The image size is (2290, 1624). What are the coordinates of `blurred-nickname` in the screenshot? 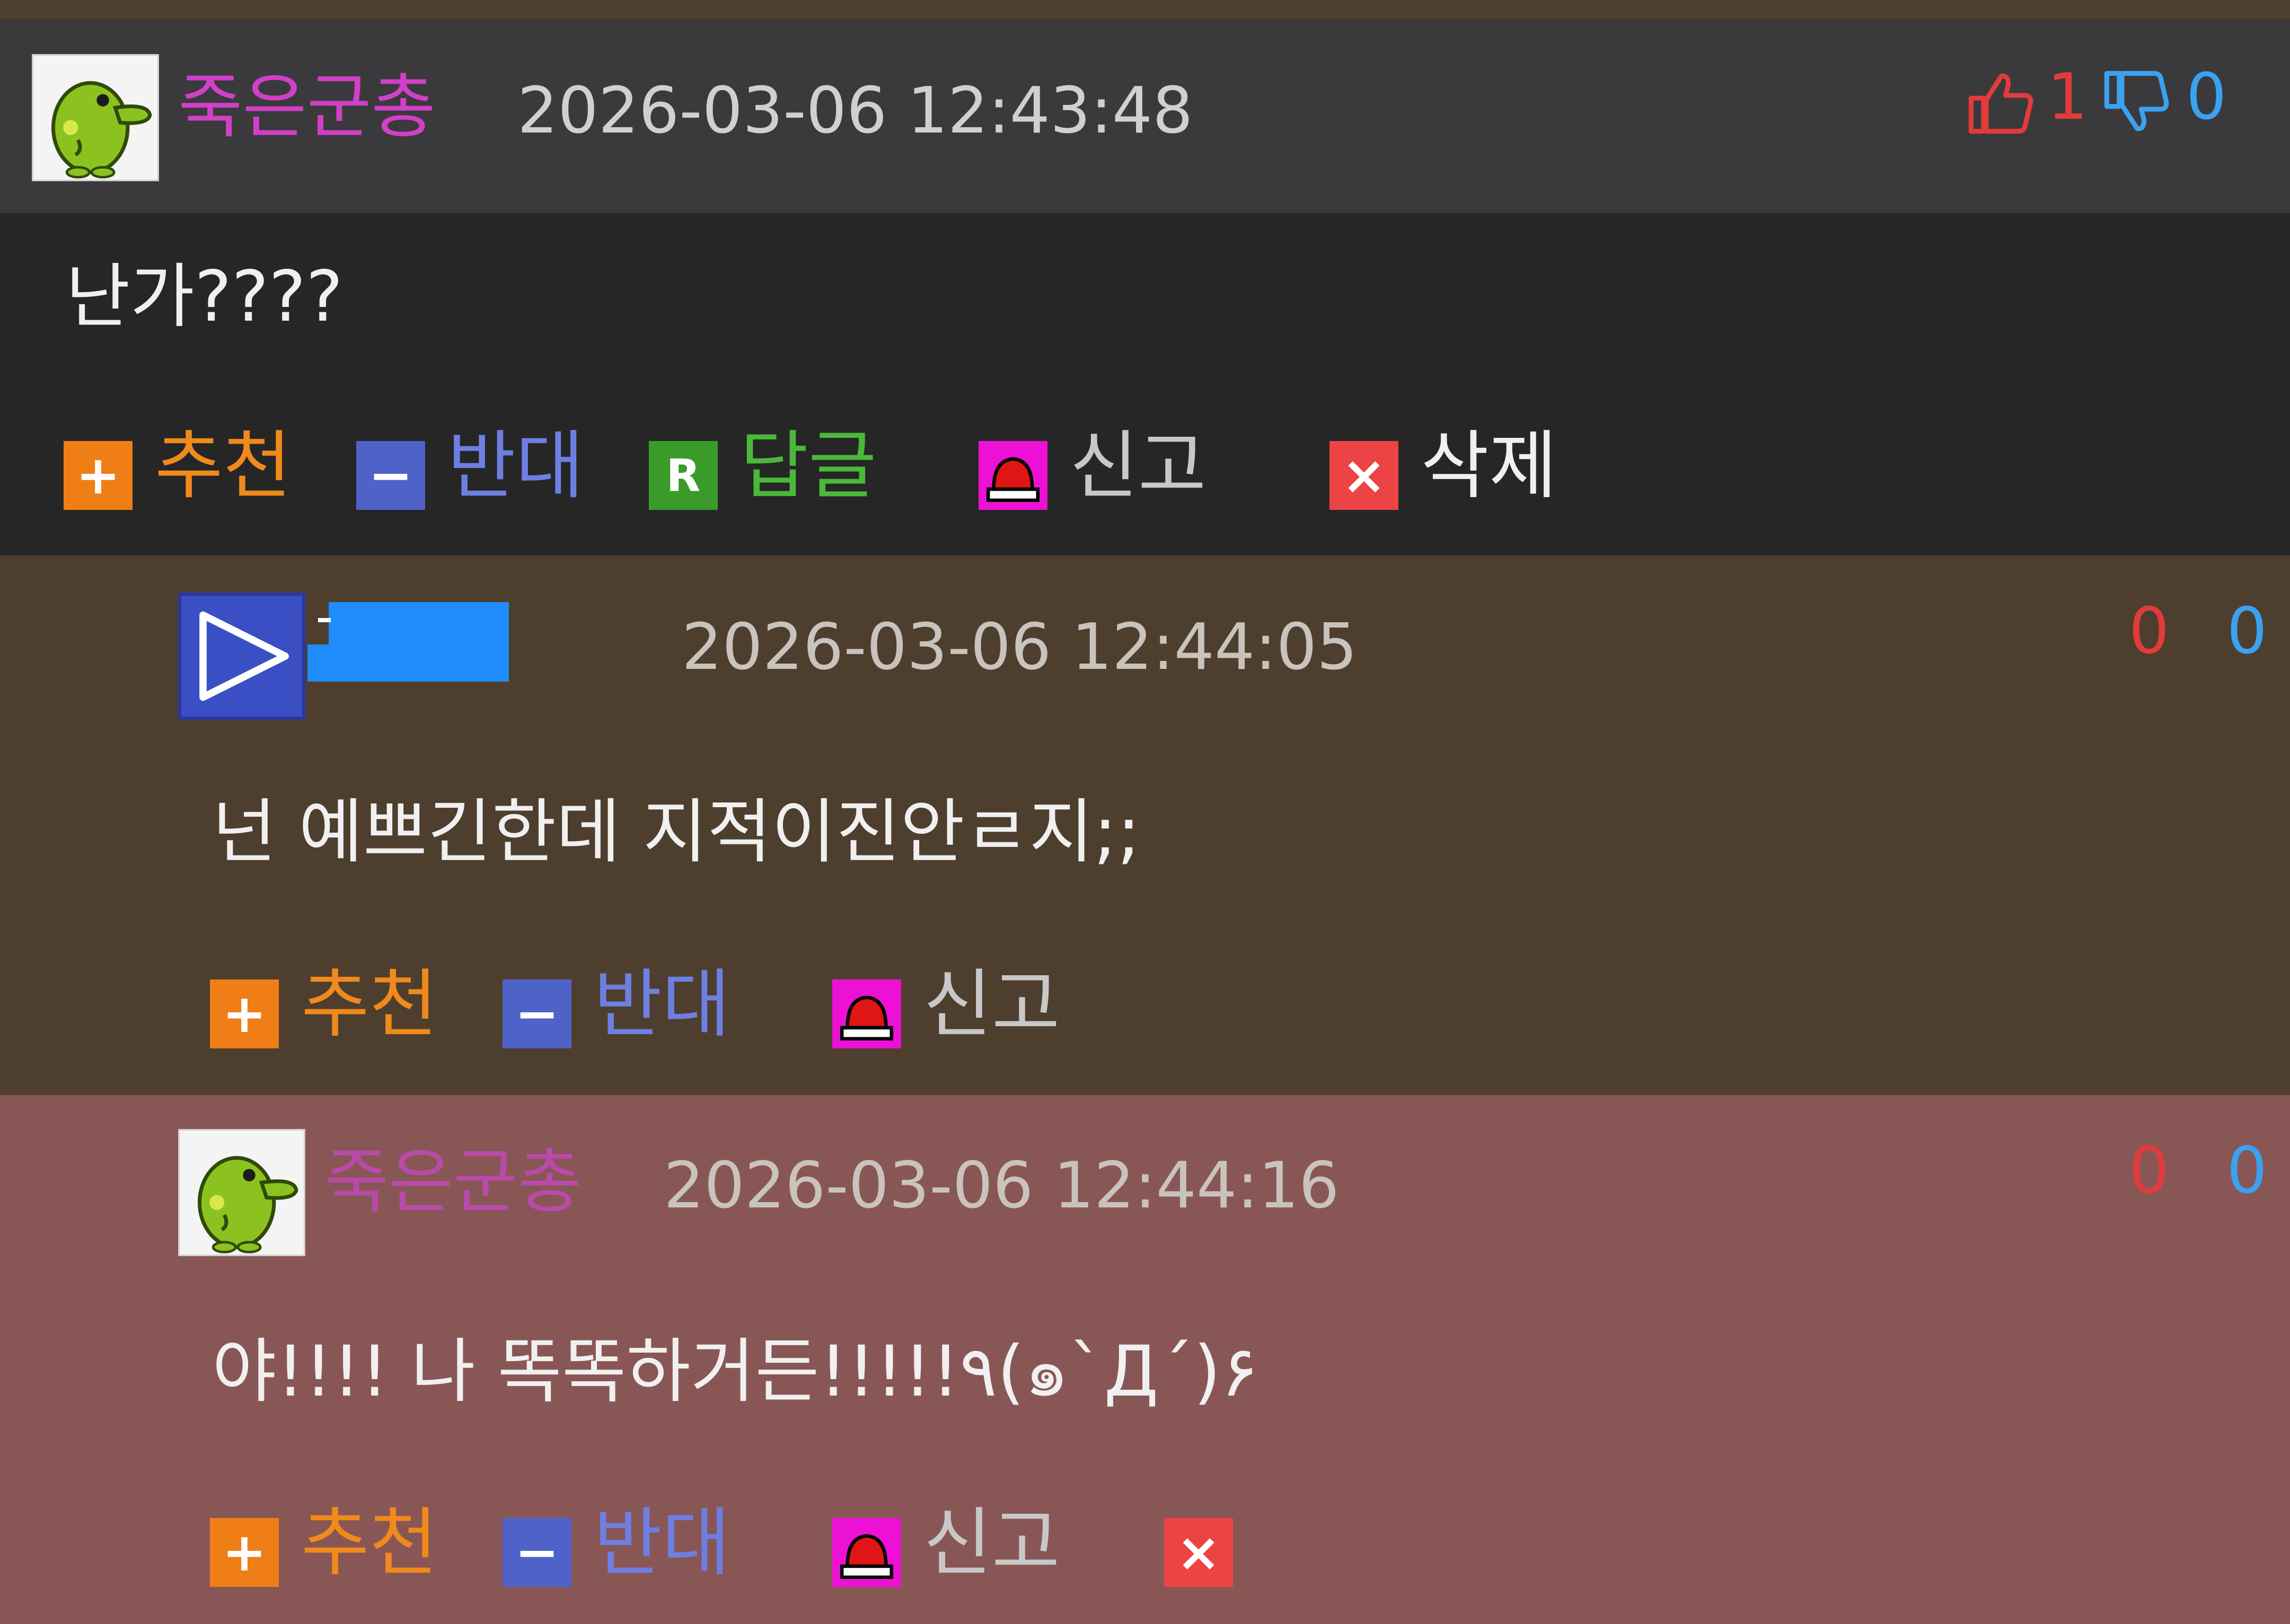 It's located at (408, 642).